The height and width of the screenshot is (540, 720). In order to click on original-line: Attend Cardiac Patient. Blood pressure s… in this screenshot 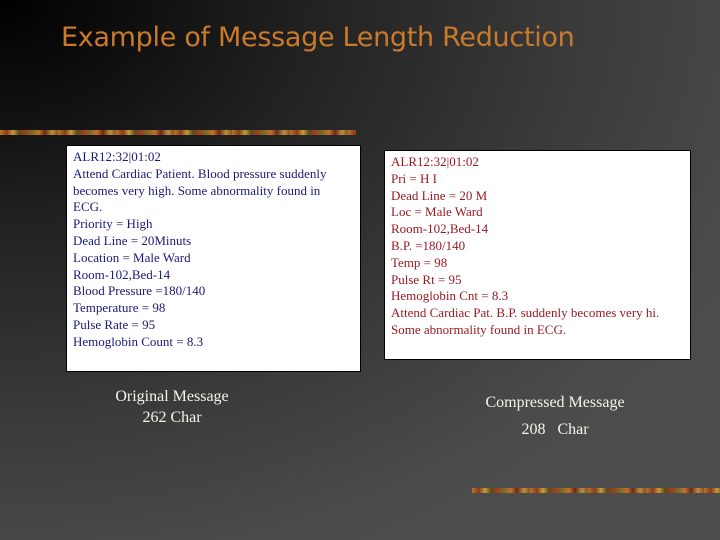, I will do `click(200, 173)`.